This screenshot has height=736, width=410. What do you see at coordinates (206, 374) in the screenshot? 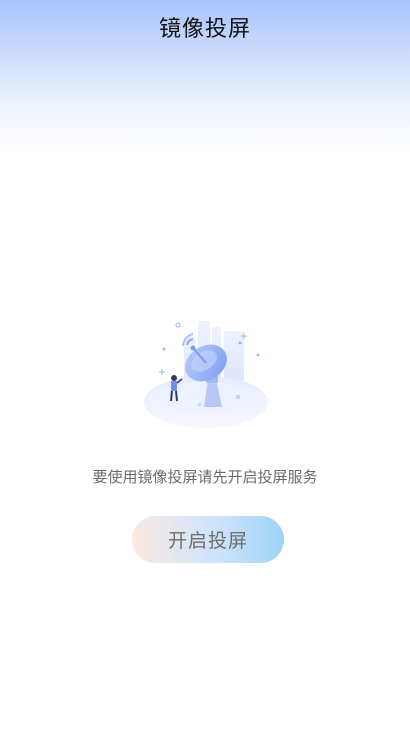
I see `satellite-dish-illustration` at bounding box center [206, 374].